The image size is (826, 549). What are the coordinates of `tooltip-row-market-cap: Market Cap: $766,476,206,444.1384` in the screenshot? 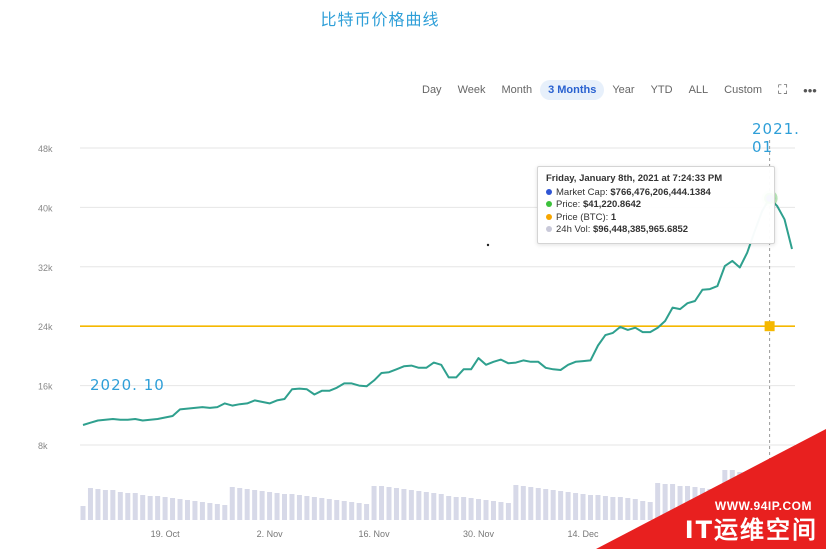 It's located at (656, 193).